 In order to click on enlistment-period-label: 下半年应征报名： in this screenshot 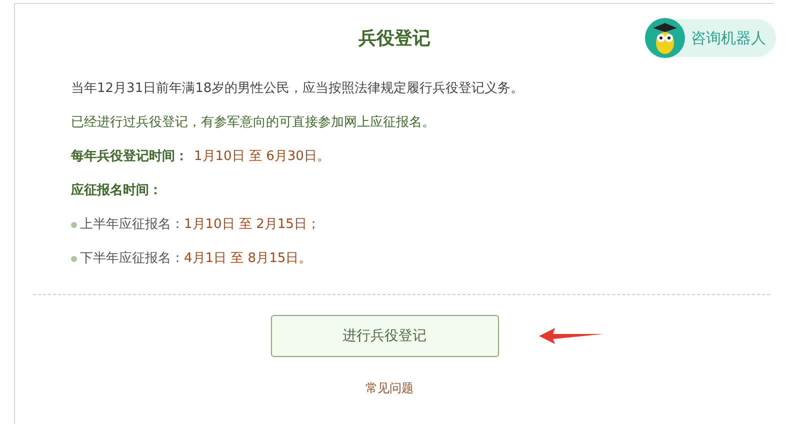, I will do `click(132, 259)`.